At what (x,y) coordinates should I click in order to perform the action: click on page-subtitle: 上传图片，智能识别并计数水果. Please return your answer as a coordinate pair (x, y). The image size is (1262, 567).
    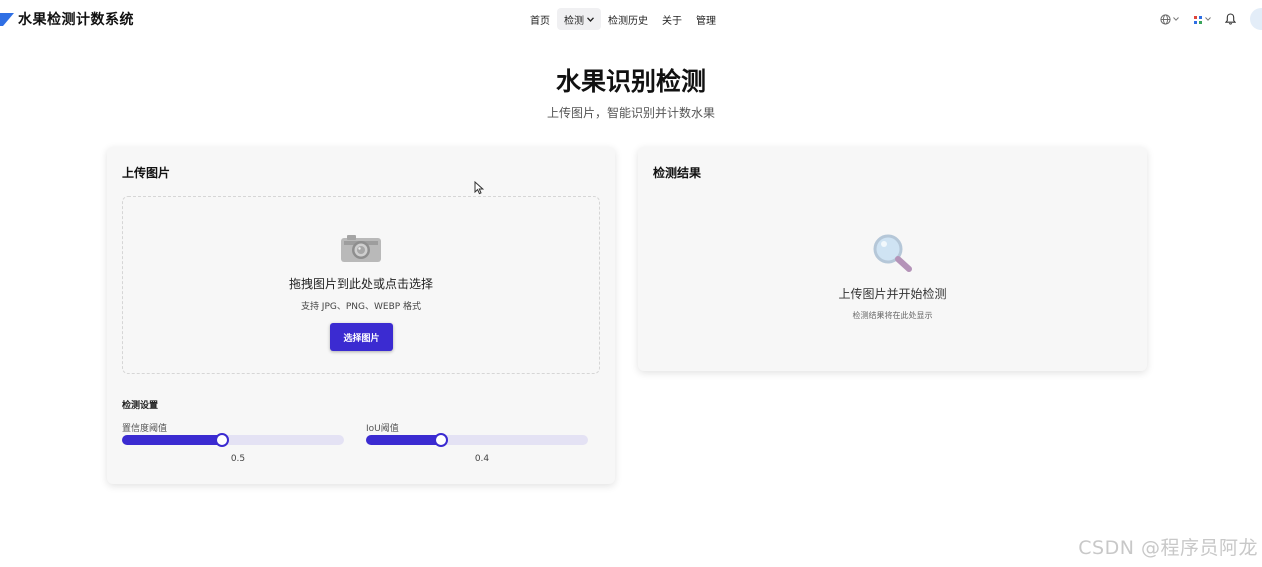
    Looking at the image, I should click on (630, 113).